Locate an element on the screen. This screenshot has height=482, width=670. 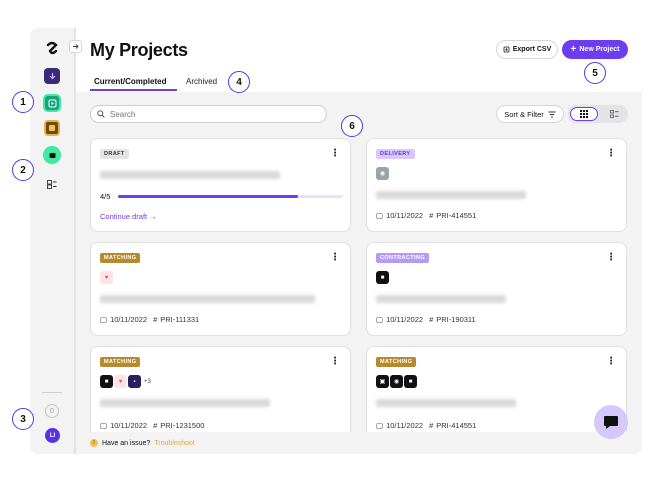
continue-draft-link: Continue draft → is located at coordinates (128, 216).